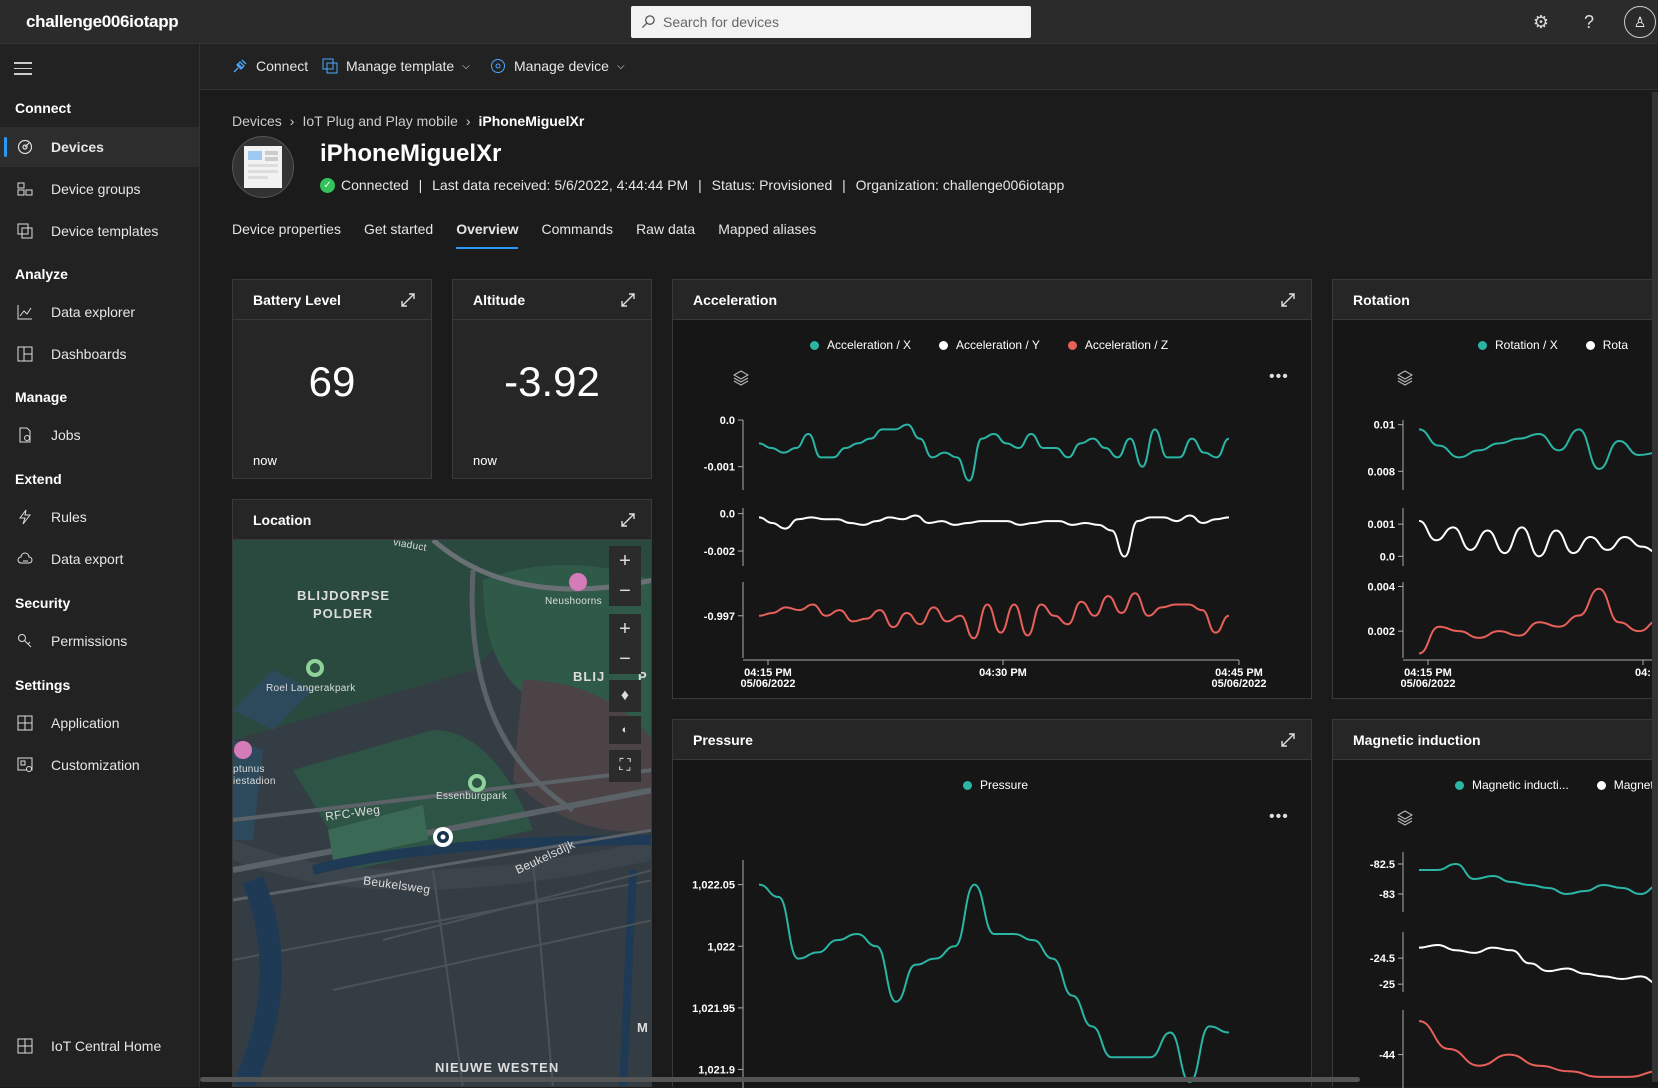 The width and height of the screenshot is (1658, 1088). Describe the element at coordinates (106, 1046) in the screenshot. I see `sidebar-item-label: IoT Central Home` at that location.